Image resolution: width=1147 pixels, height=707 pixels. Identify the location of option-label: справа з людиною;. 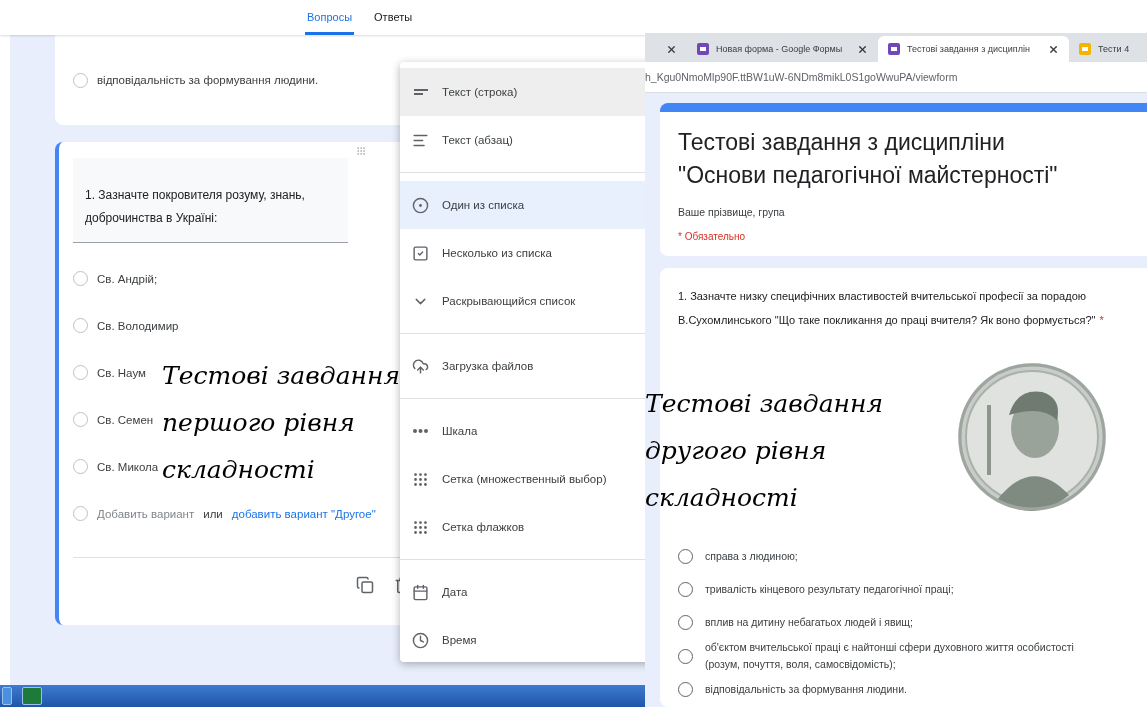
(752, 556).